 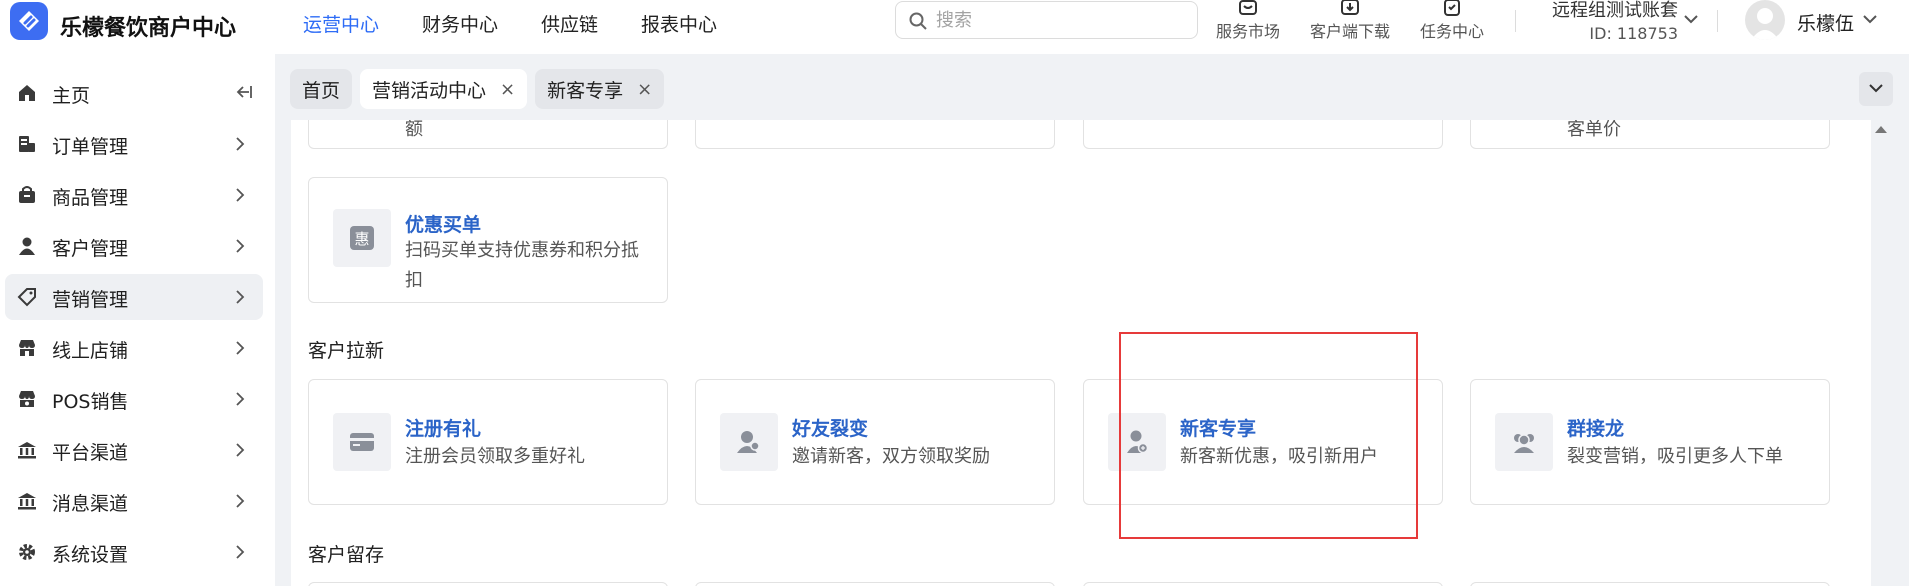 What do you see at coordinates (495, 456) in the screenshot?
I see `activity-card-desc: 注册会员领取多重好礼` at bounding box center [495, 456].